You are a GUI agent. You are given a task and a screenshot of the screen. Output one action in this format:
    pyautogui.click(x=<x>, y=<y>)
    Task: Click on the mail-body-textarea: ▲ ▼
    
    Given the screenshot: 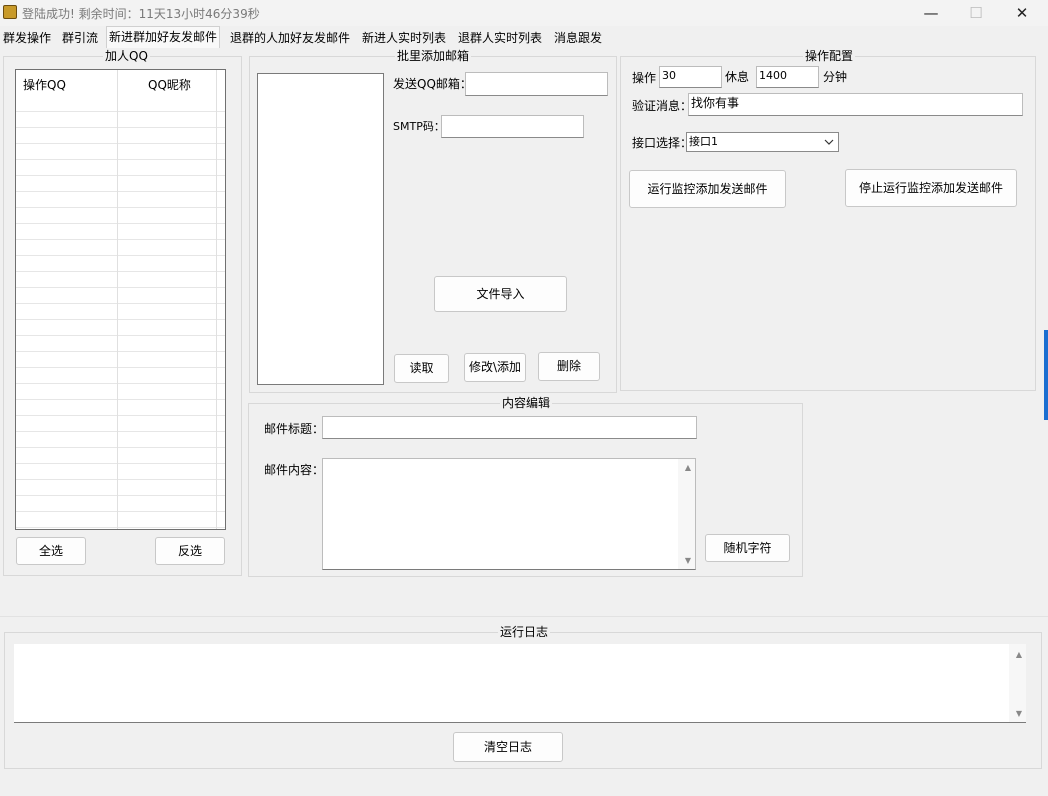 What is the action you would take?
    pyautogui.click(x=509, y=514)
    